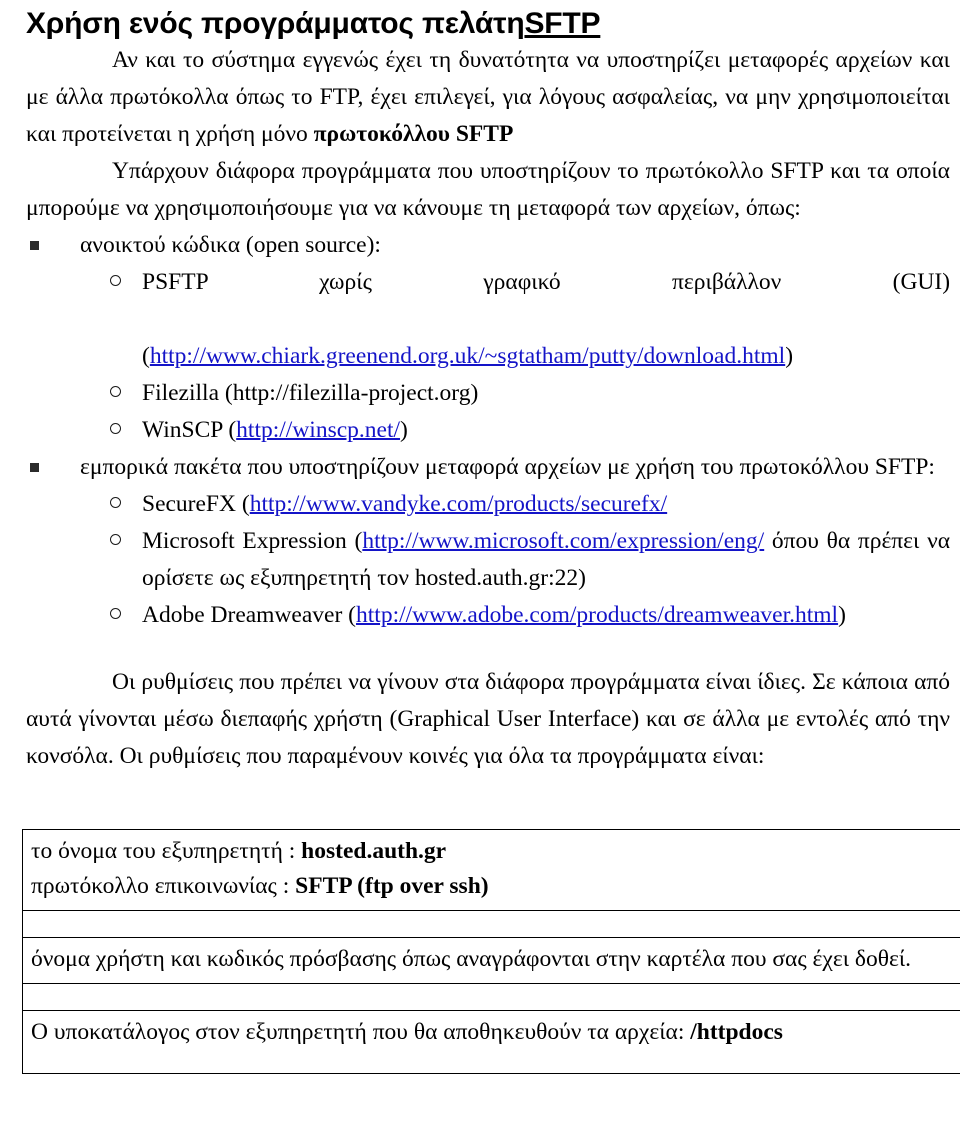  What do you see at coordinates (166, 851) in the screenshot?
I see `server-name-label: το όνομα του εξυπηρετητή :` at bounding box center [166, 851].